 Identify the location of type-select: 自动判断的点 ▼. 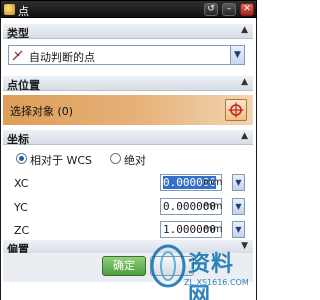
(126, 55).